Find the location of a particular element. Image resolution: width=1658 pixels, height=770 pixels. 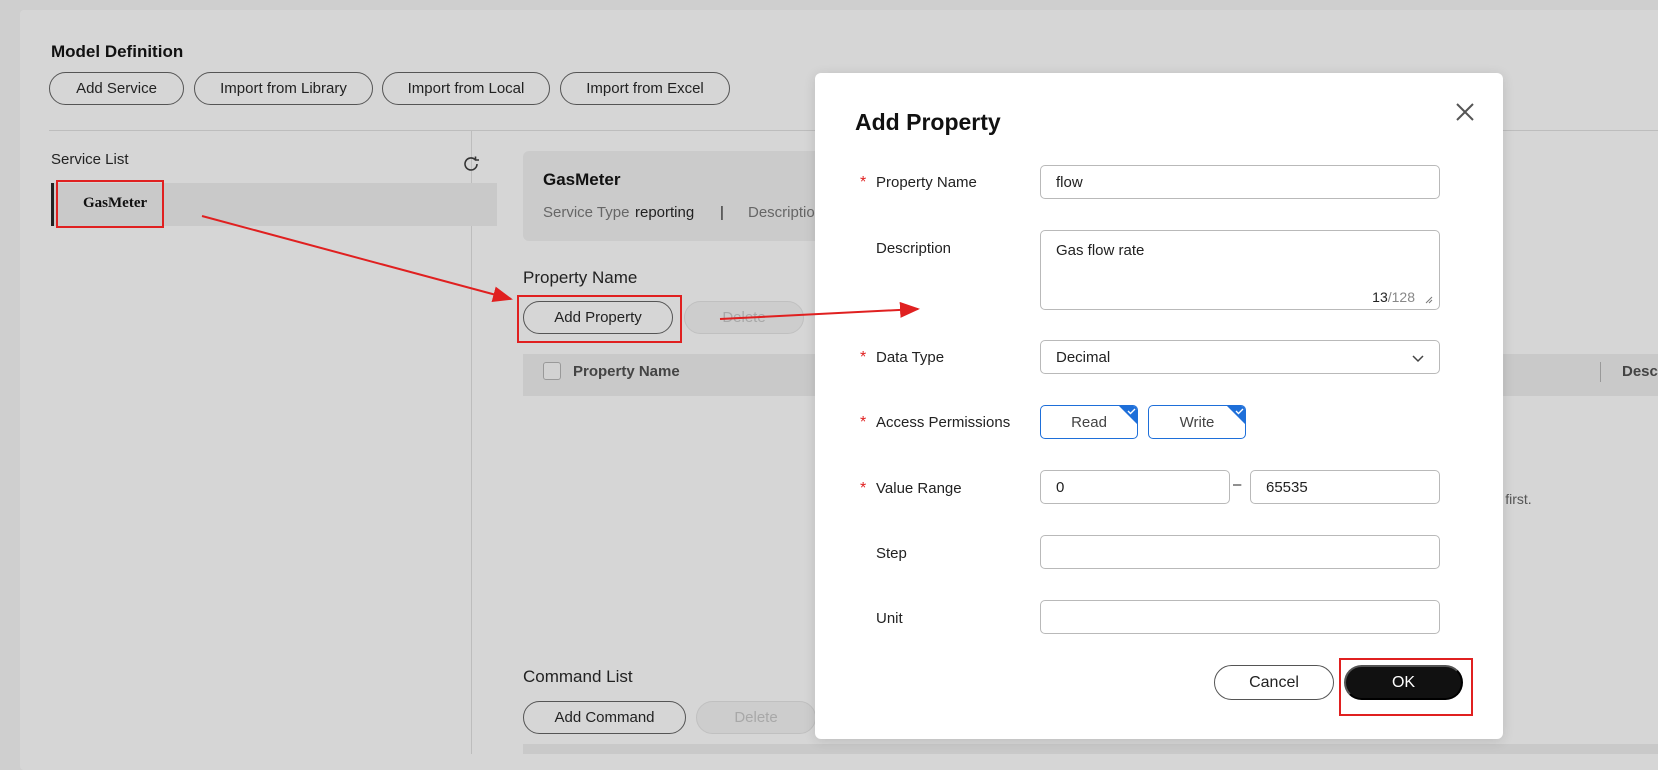

annotation-arrow-to-dialog is located at coordinates (819, 310).